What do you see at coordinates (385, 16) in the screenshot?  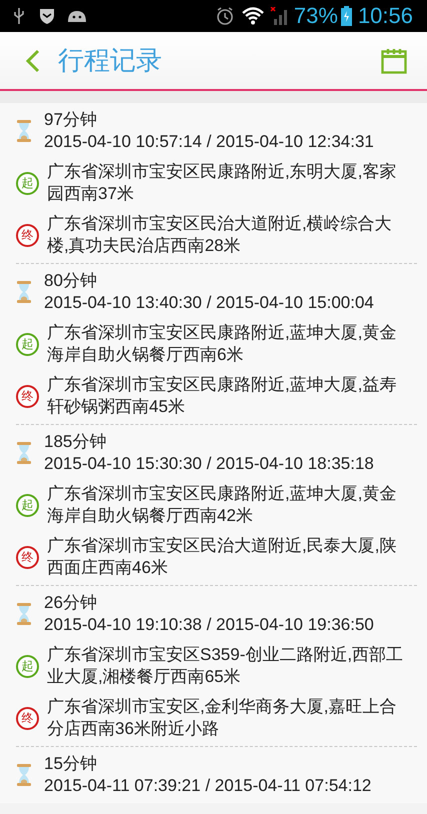 I see `clock-time: 10:56` at bounding box center [385, 16].